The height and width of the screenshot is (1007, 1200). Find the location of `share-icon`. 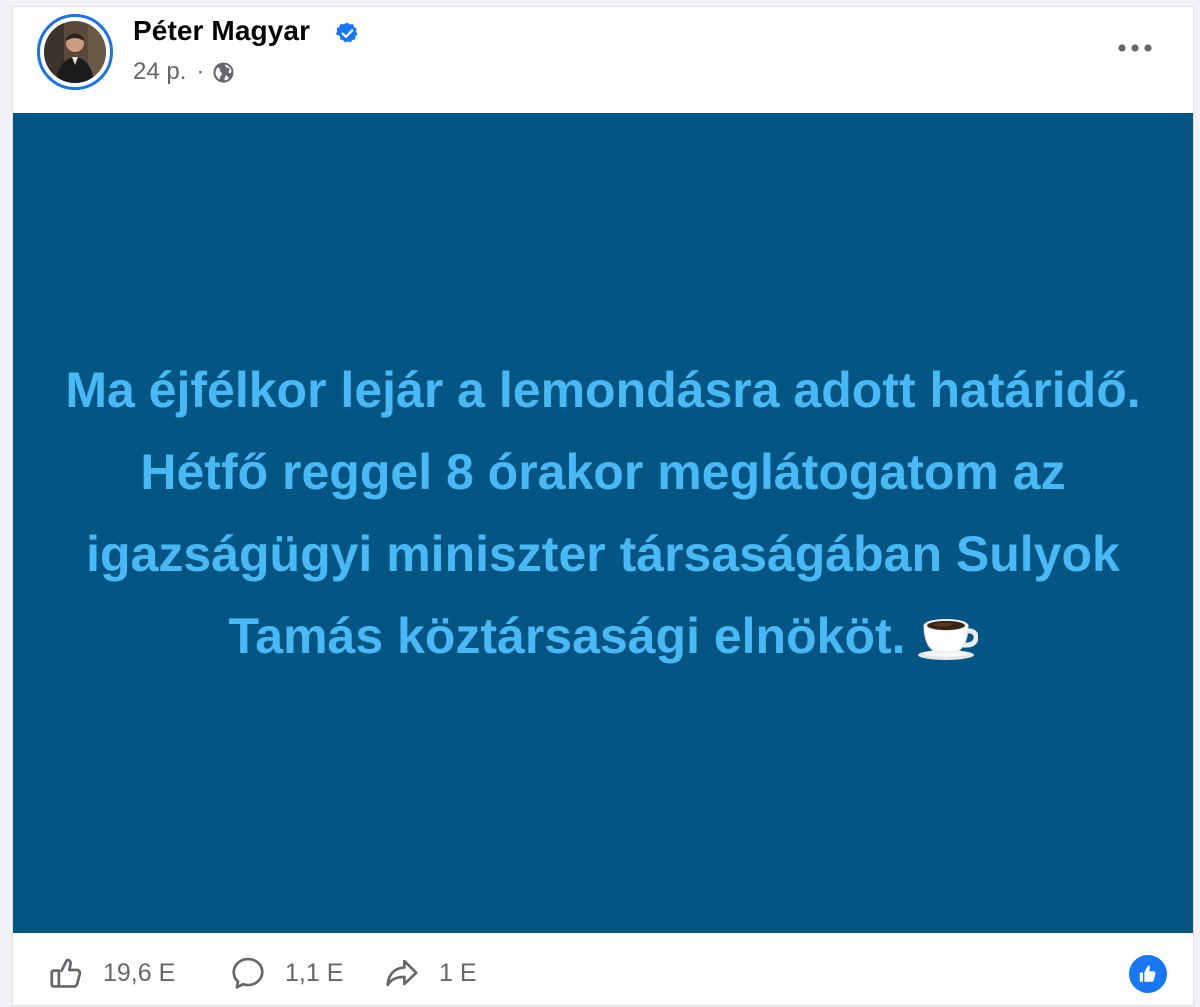

share-icon is located at coordinates (402, 973).